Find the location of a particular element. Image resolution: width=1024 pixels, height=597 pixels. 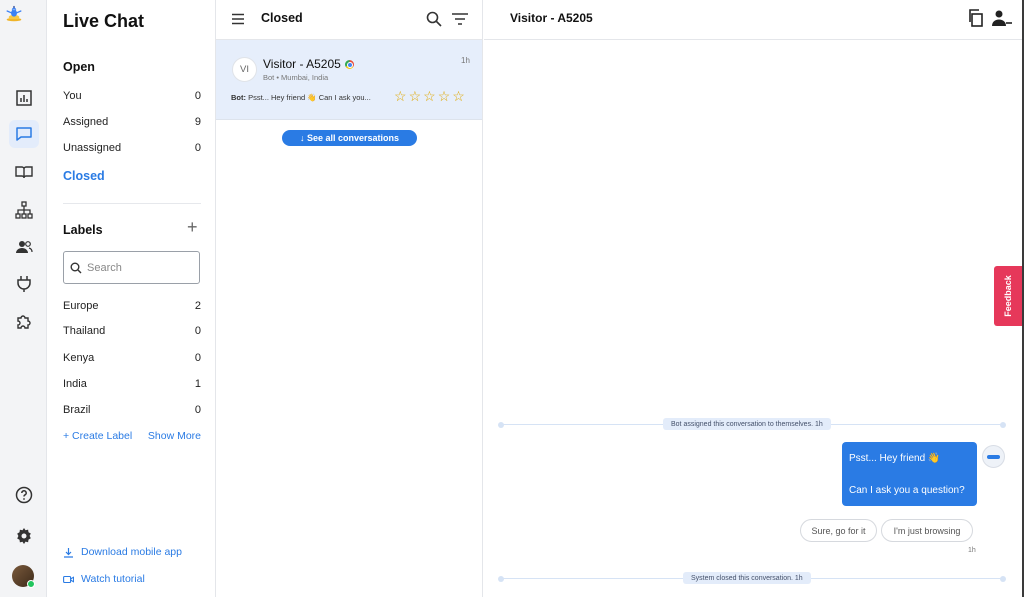

contacts-icon is located at coordinates (24, 247).